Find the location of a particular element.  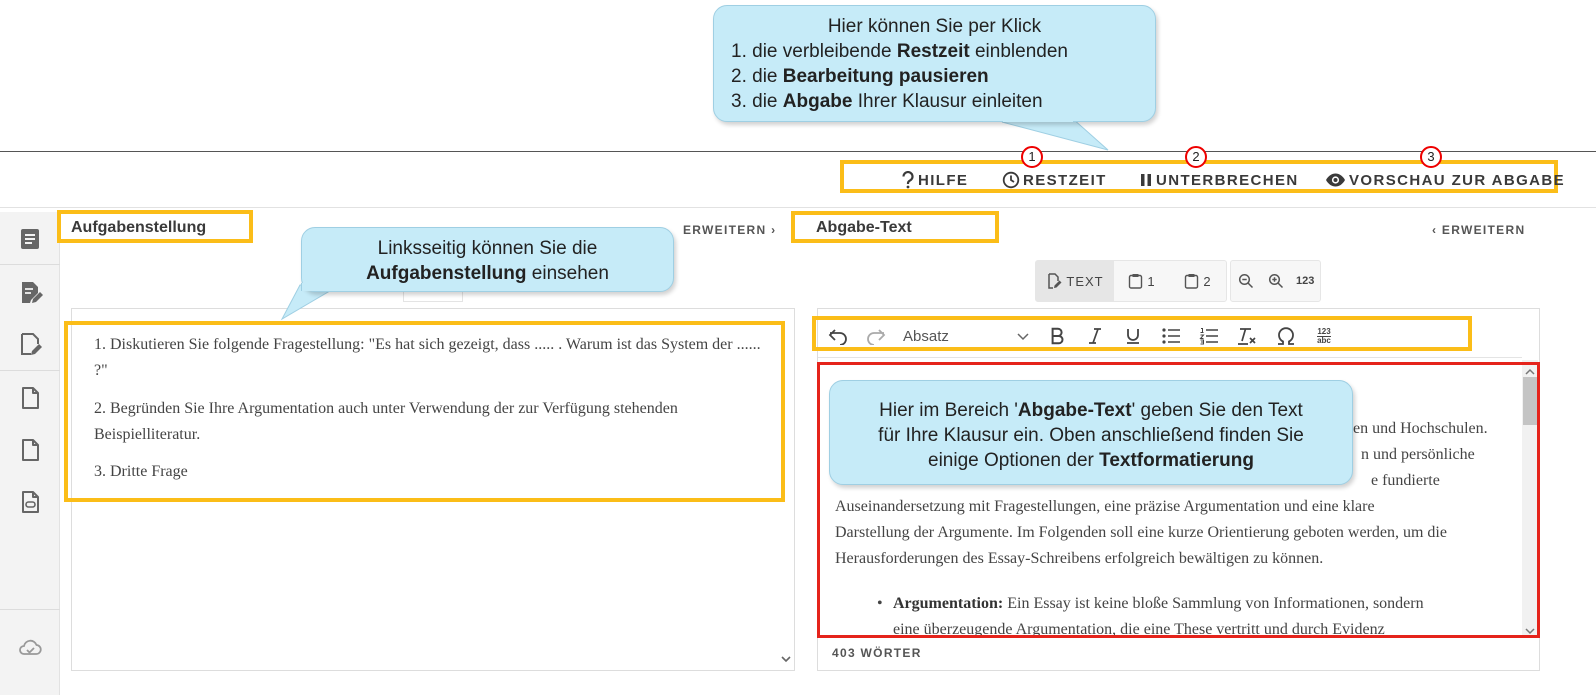

text-transform-bottom: abc is located at coordinates (1324, 340).